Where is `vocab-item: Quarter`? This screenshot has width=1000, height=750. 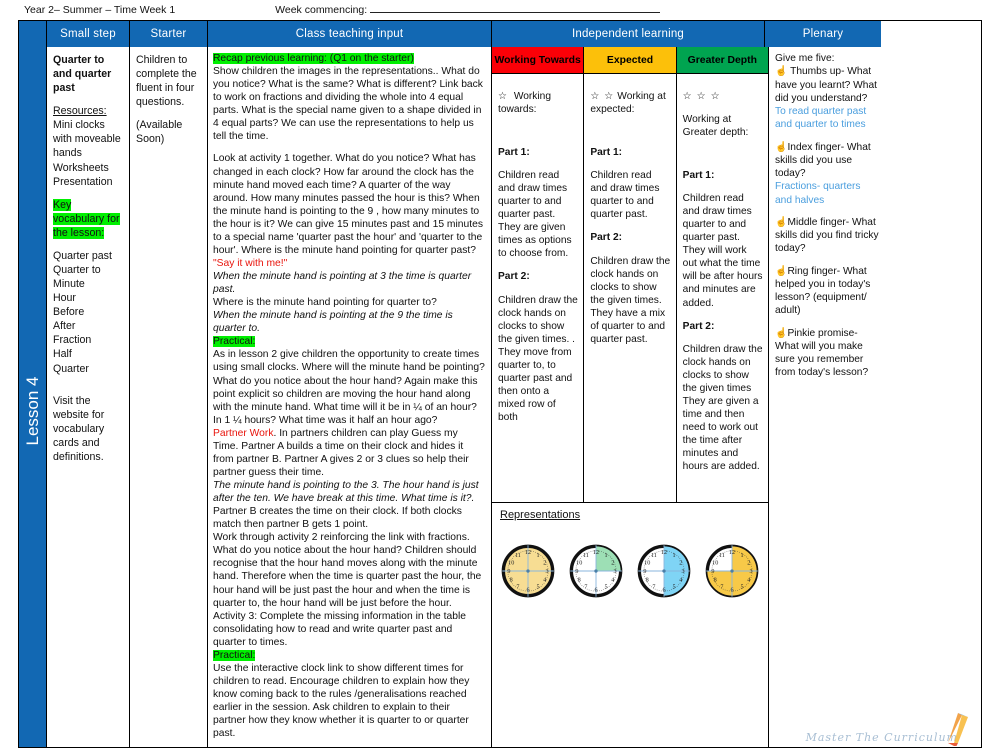 vocab-item: Quarter is located at coordinates (71, 368).